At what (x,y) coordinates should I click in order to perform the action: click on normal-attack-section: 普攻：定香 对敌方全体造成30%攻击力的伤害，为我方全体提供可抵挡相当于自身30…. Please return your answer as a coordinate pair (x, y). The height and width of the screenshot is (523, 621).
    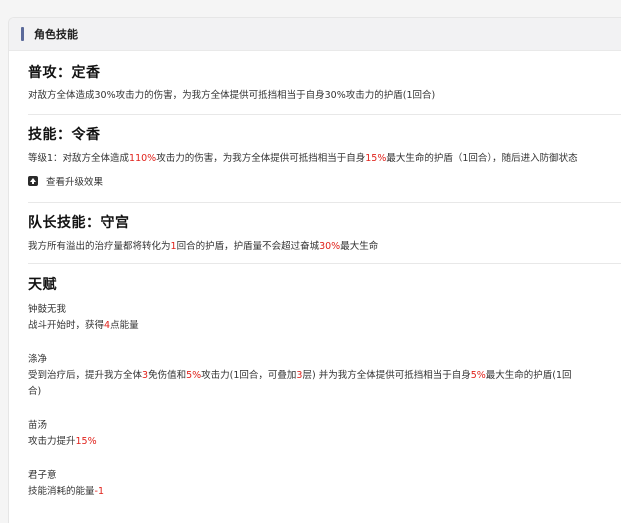
    Looking at the image, I should click on (324, 83).